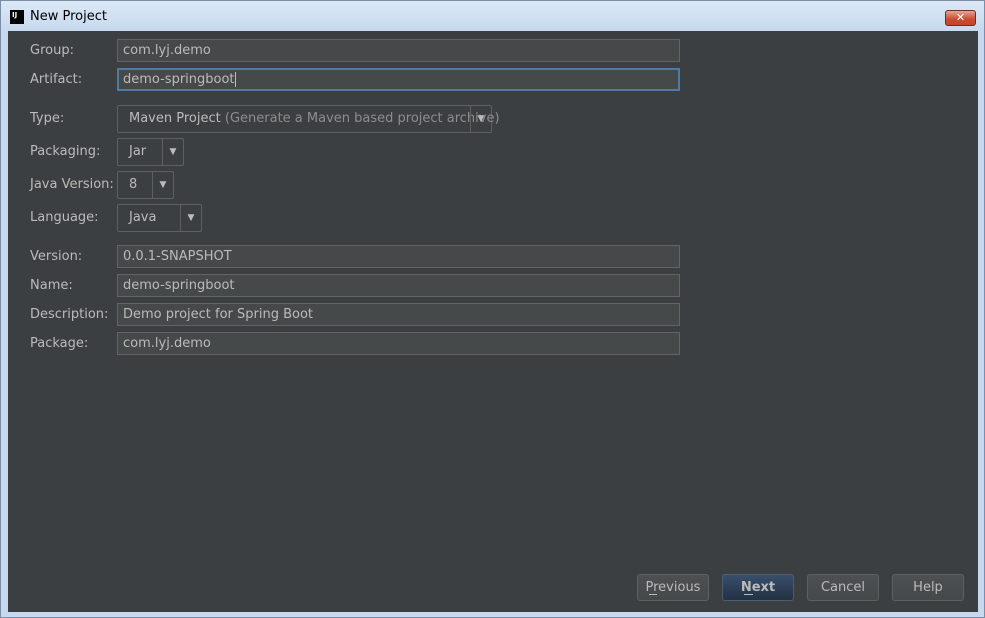  I want to click on close-icon: ✕, so click(960, 17).